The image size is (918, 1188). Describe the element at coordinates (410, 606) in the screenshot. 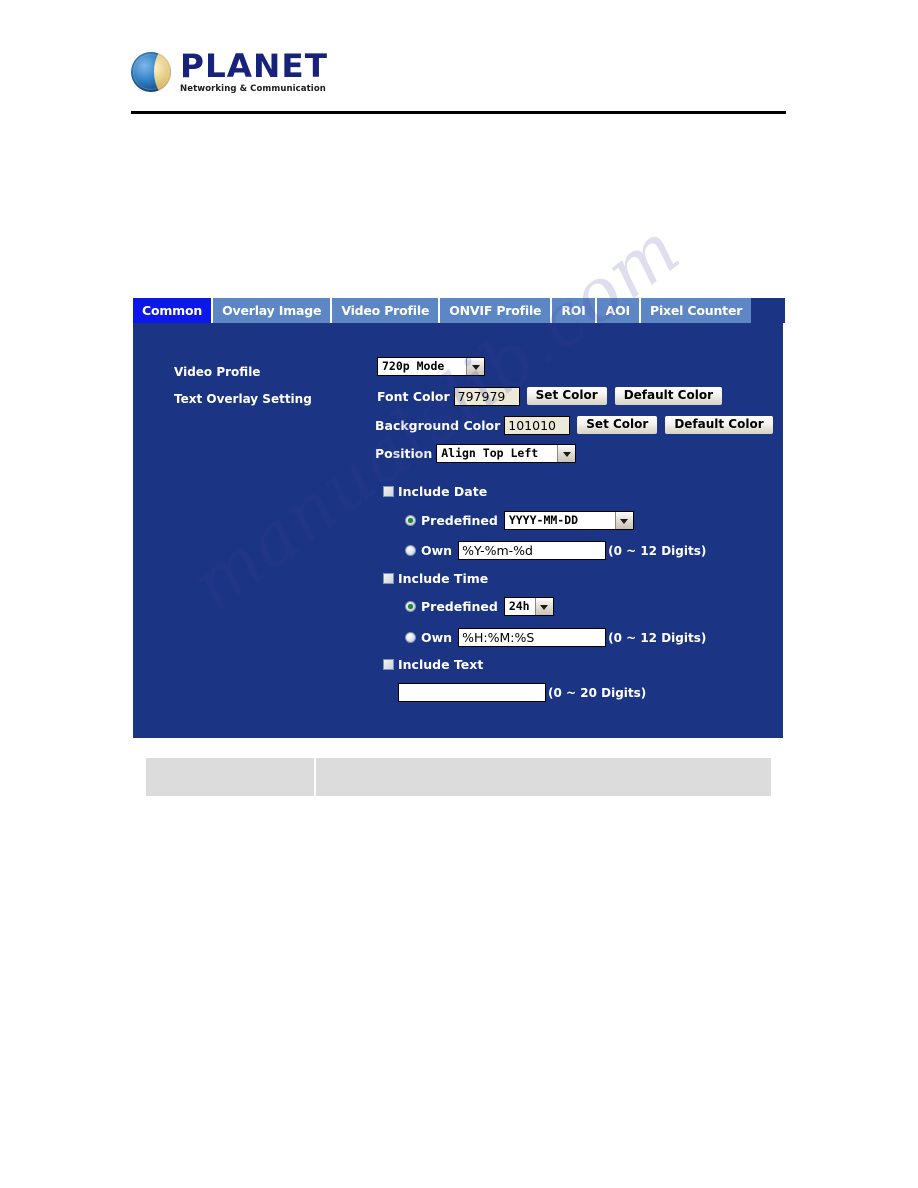

I see `time-predefined-radio` at that location.